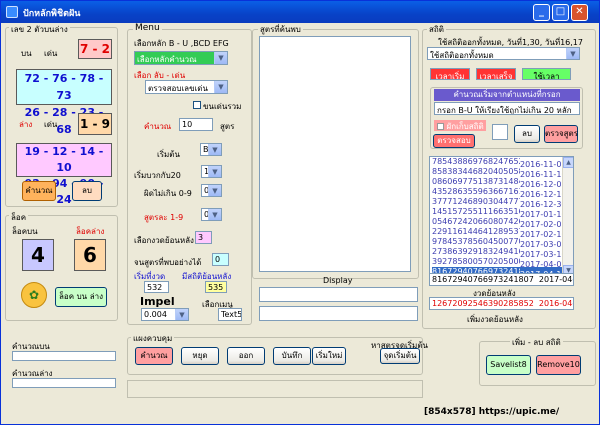 The height and width of the screenshot is (425, 600). What do you see at coordinates (196, 124) in the screenshot?
I see `calc-count-input: 10` at bounding box center [196, 124].